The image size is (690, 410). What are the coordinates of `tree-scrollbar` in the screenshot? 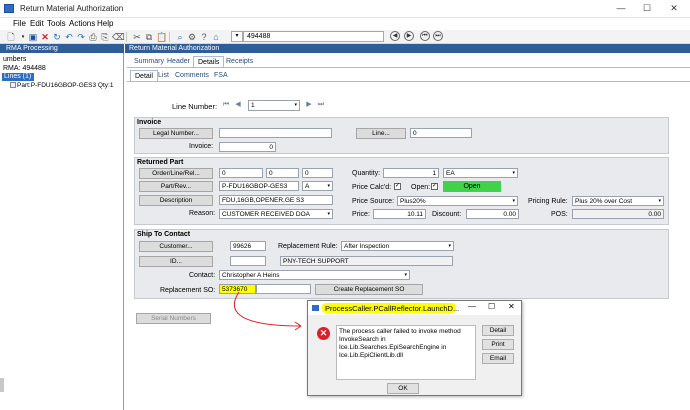 It's located at (2, 385).